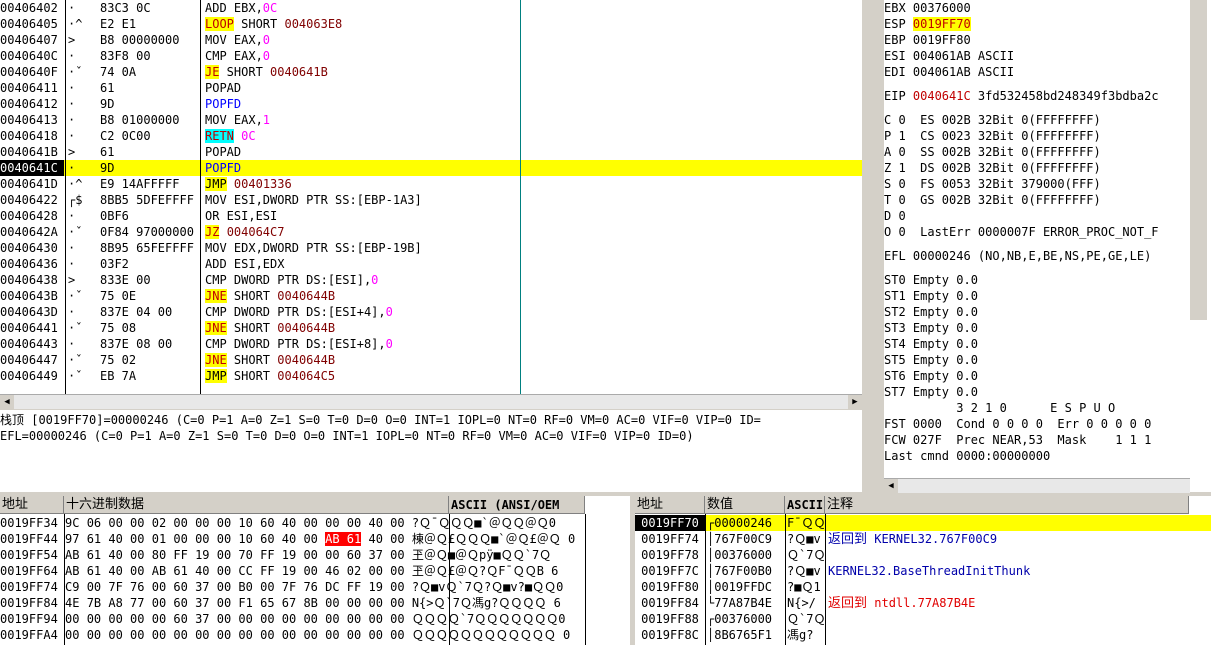  I want to click on disasm-row: 0040641D ·^ E9 14AFFFFF JMP 00401336, so click(431, 184).